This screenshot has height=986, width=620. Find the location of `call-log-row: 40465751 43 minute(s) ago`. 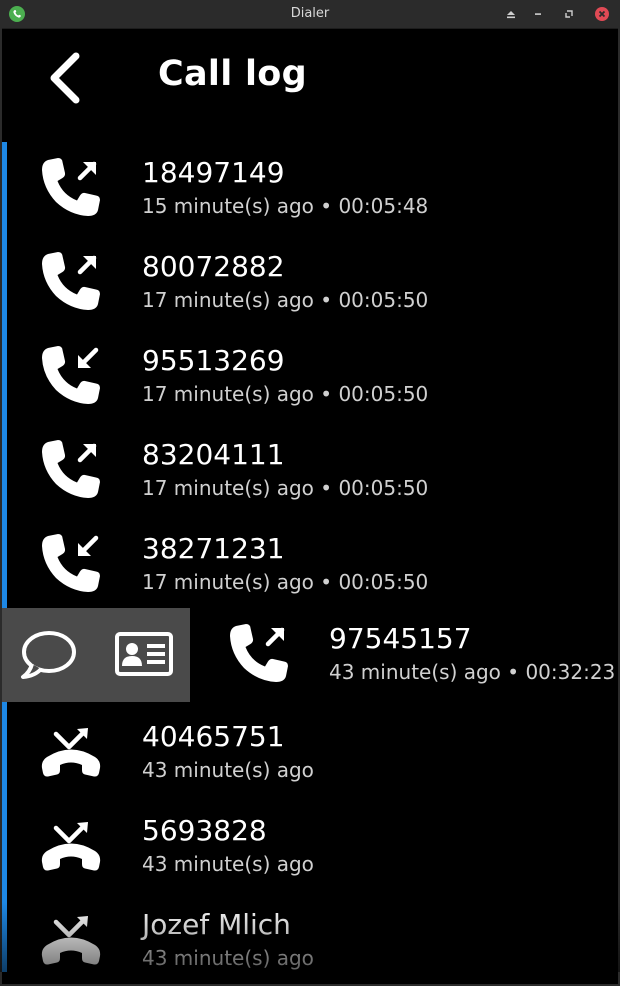

call-log-row: 40465751 43 minute(s) ago is located at coordinates (310, 753).